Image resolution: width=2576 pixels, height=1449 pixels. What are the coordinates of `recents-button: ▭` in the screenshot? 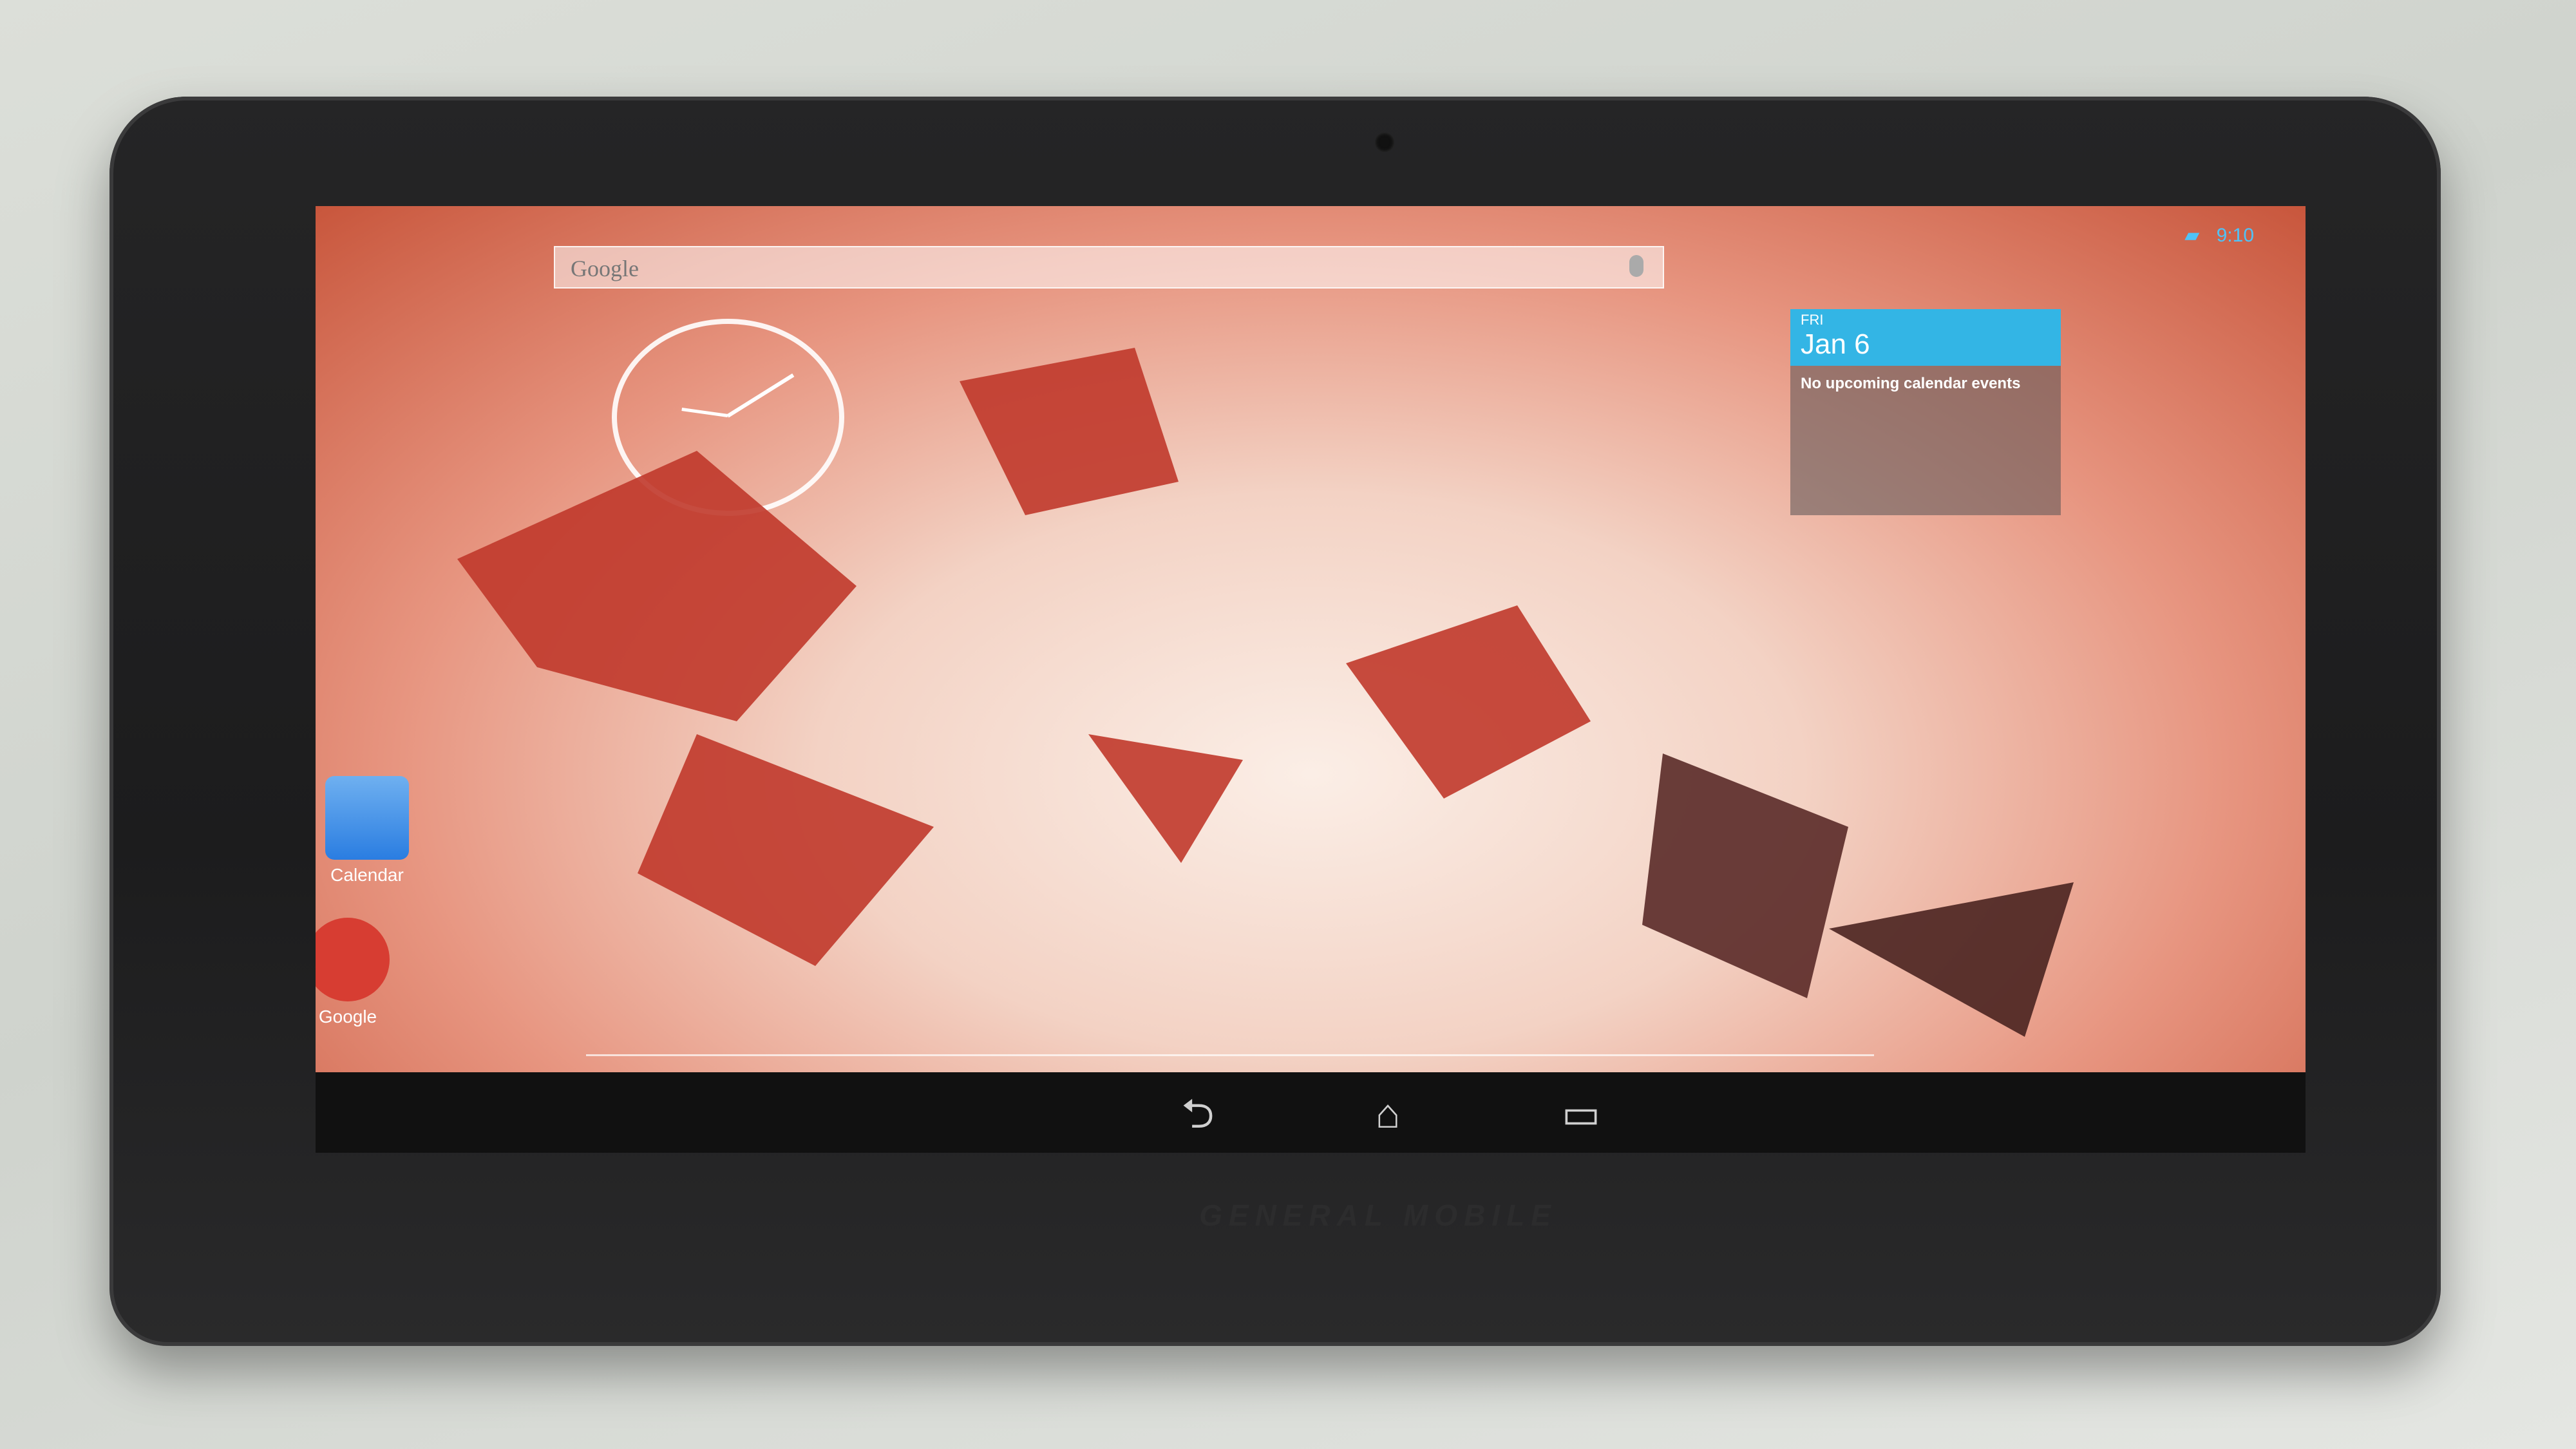 It's located at (1581, 1113).